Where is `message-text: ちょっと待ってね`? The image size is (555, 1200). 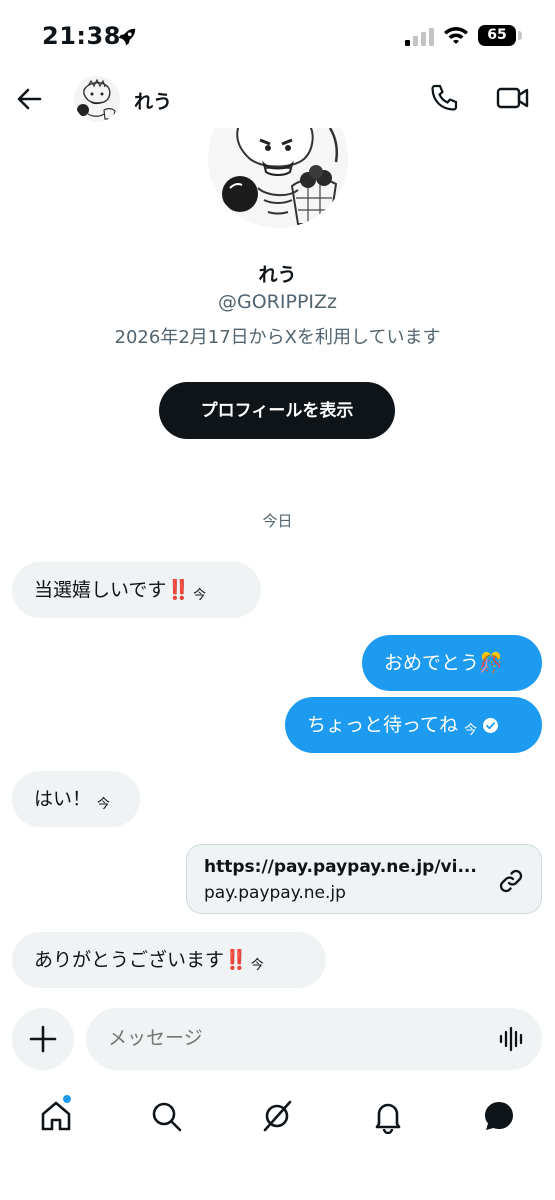 message-text: ちょっと待ってね is located at coordinates (383, 725).